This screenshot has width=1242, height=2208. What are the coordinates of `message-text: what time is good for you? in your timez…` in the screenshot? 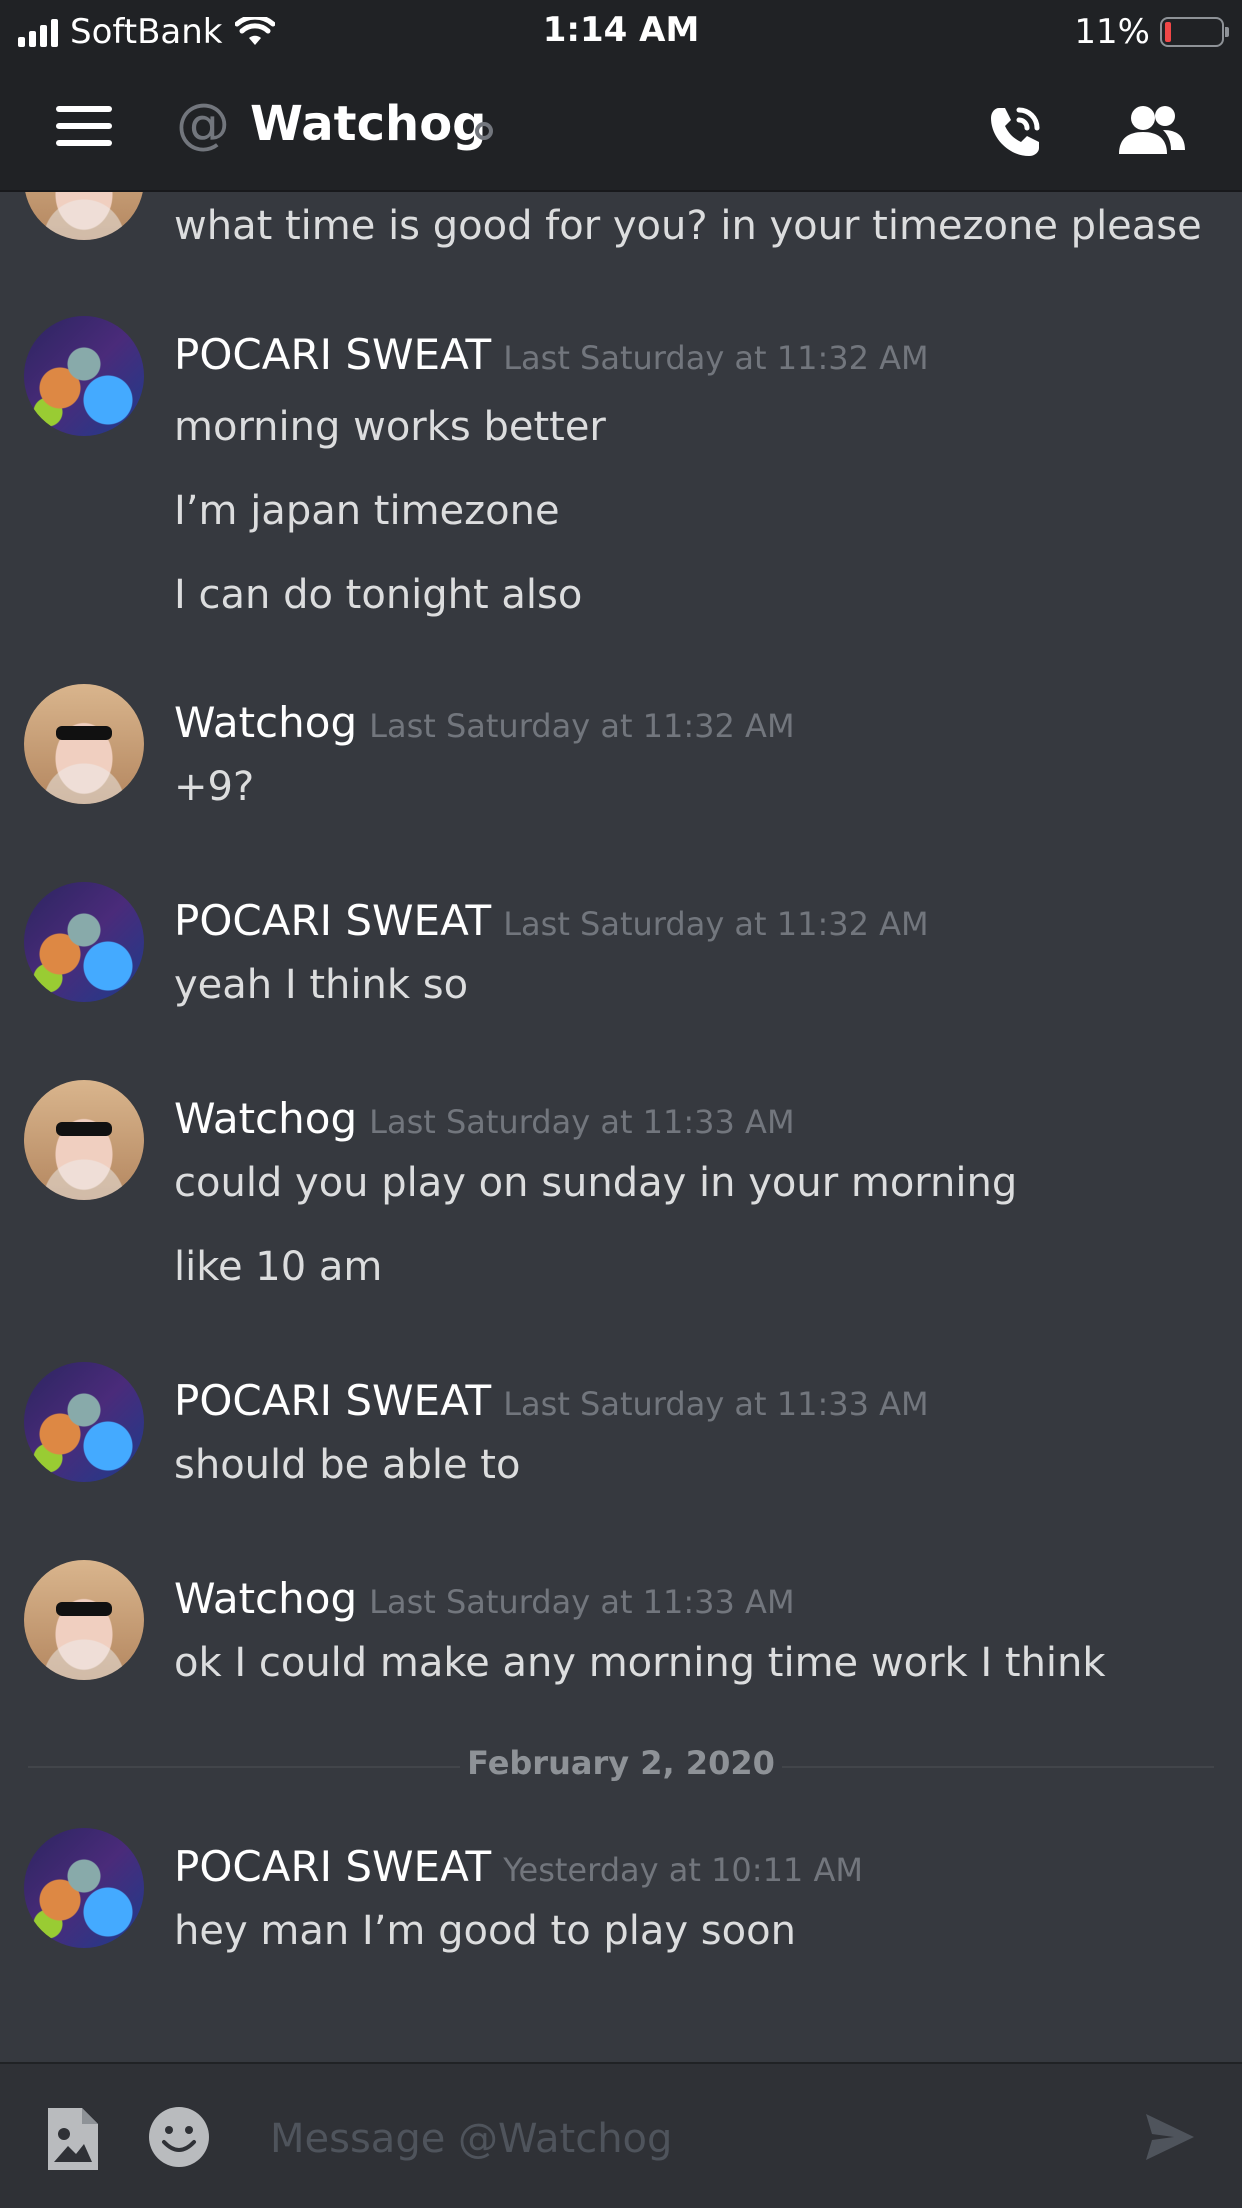 It's located at (688, 226).